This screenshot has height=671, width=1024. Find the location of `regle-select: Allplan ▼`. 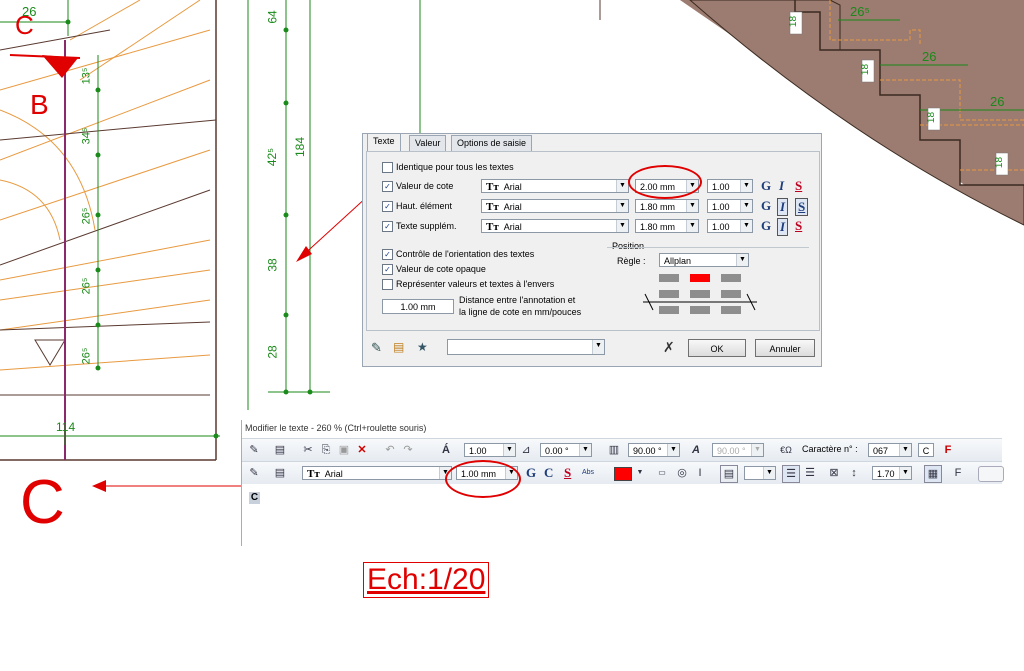

regle-select: Allplan ▼ is located at coordinates (704, 260).